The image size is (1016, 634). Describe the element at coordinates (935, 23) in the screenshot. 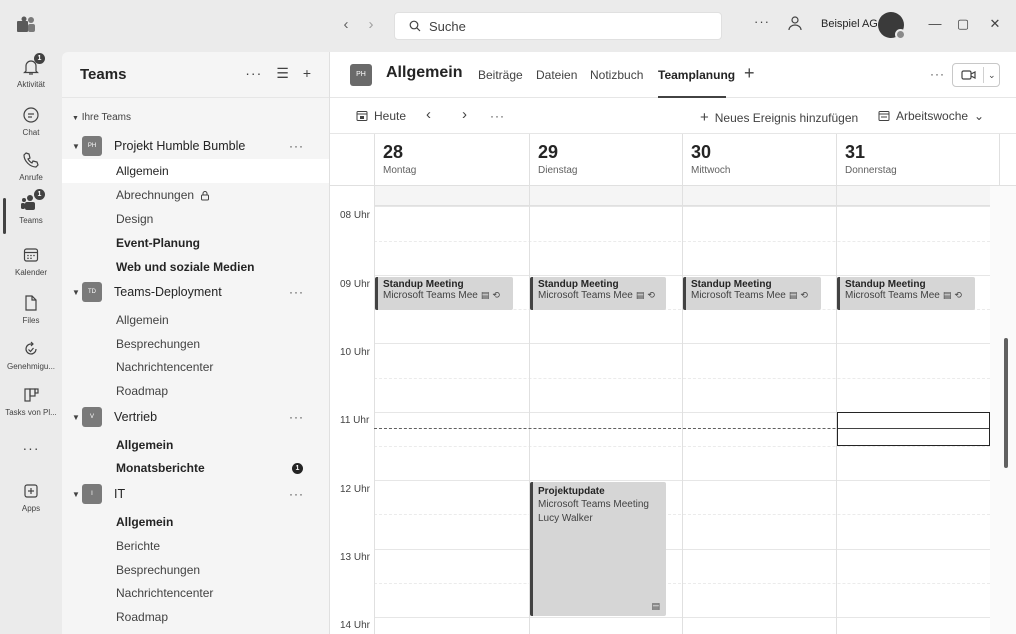

I see `minimize-icon: —` at that location.